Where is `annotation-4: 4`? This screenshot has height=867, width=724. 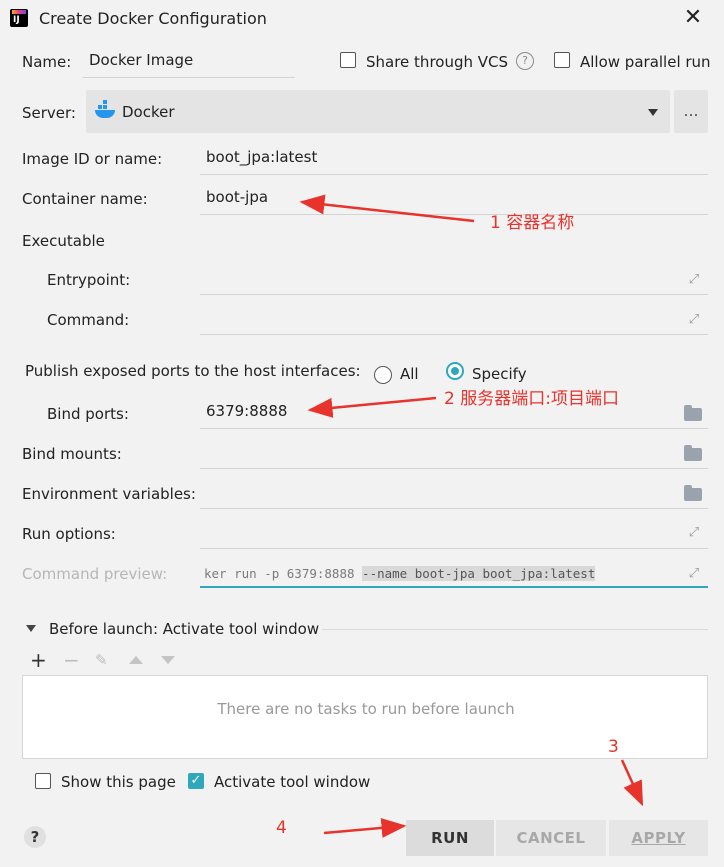 annotation-4: 4 is located at coordinates (281, 828).